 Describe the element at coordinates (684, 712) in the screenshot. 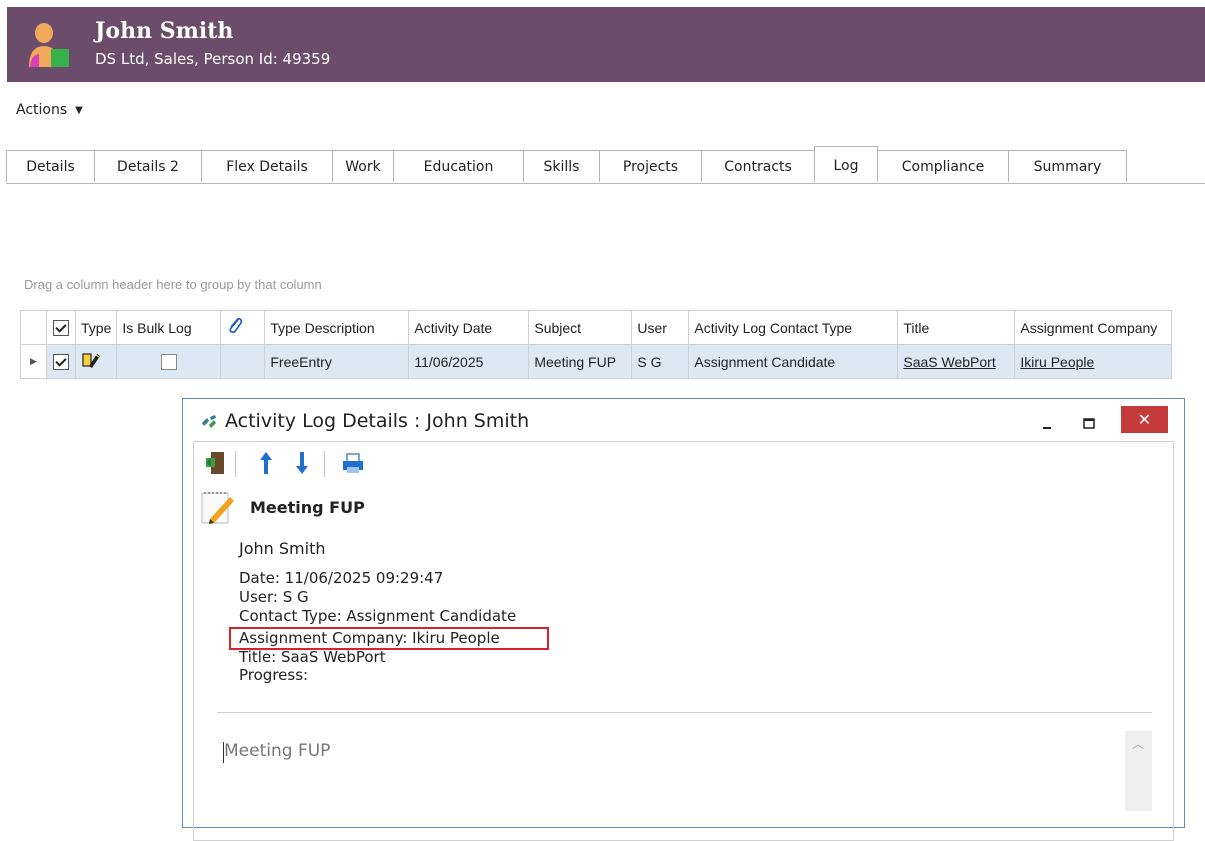

I see `content-divider` at that location.